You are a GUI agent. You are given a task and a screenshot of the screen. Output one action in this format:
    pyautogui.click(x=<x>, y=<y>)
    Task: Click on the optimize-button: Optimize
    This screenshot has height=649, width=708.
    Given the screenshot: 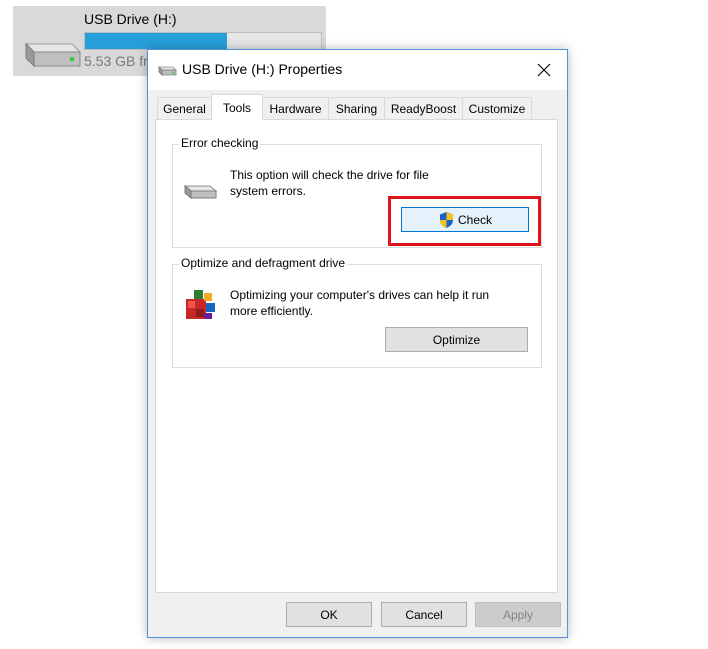 What is the action you would take?
    pyautogui.click(x=456, y=339)
    